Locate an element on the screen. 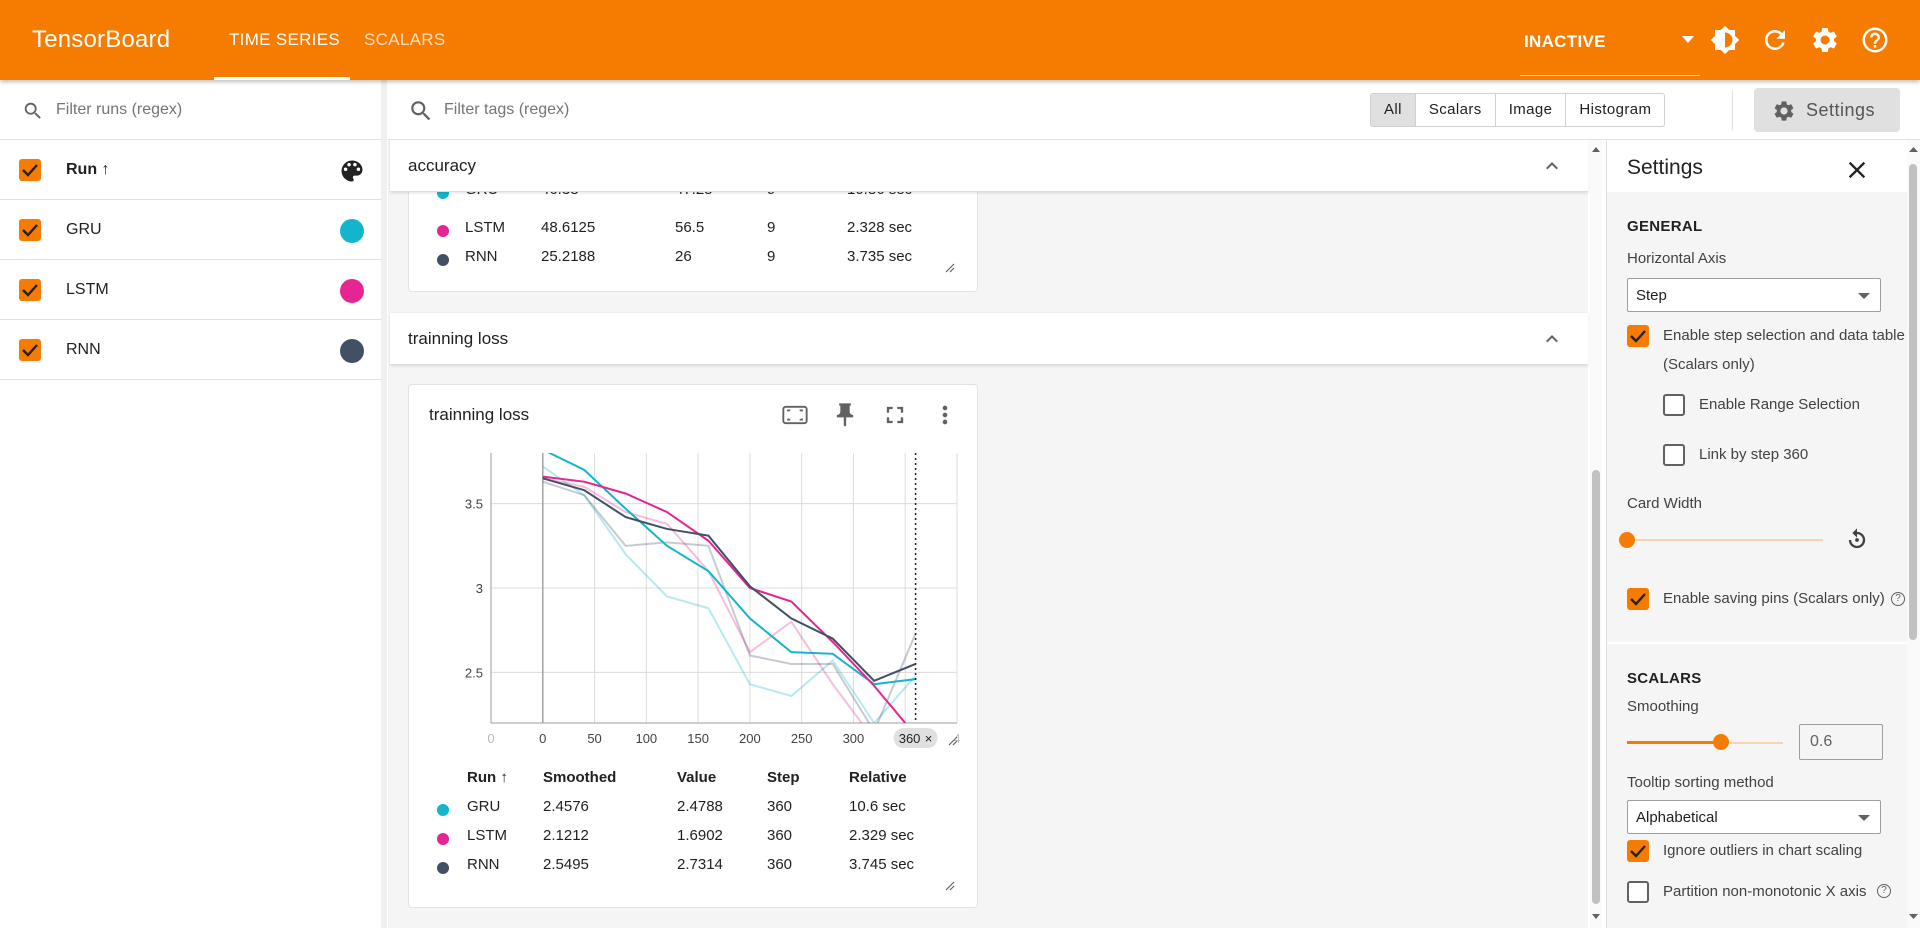 The height and width of the screenshot is (928, 1920). col-smoothed: Smoothed is located at coordinates (579, 777).